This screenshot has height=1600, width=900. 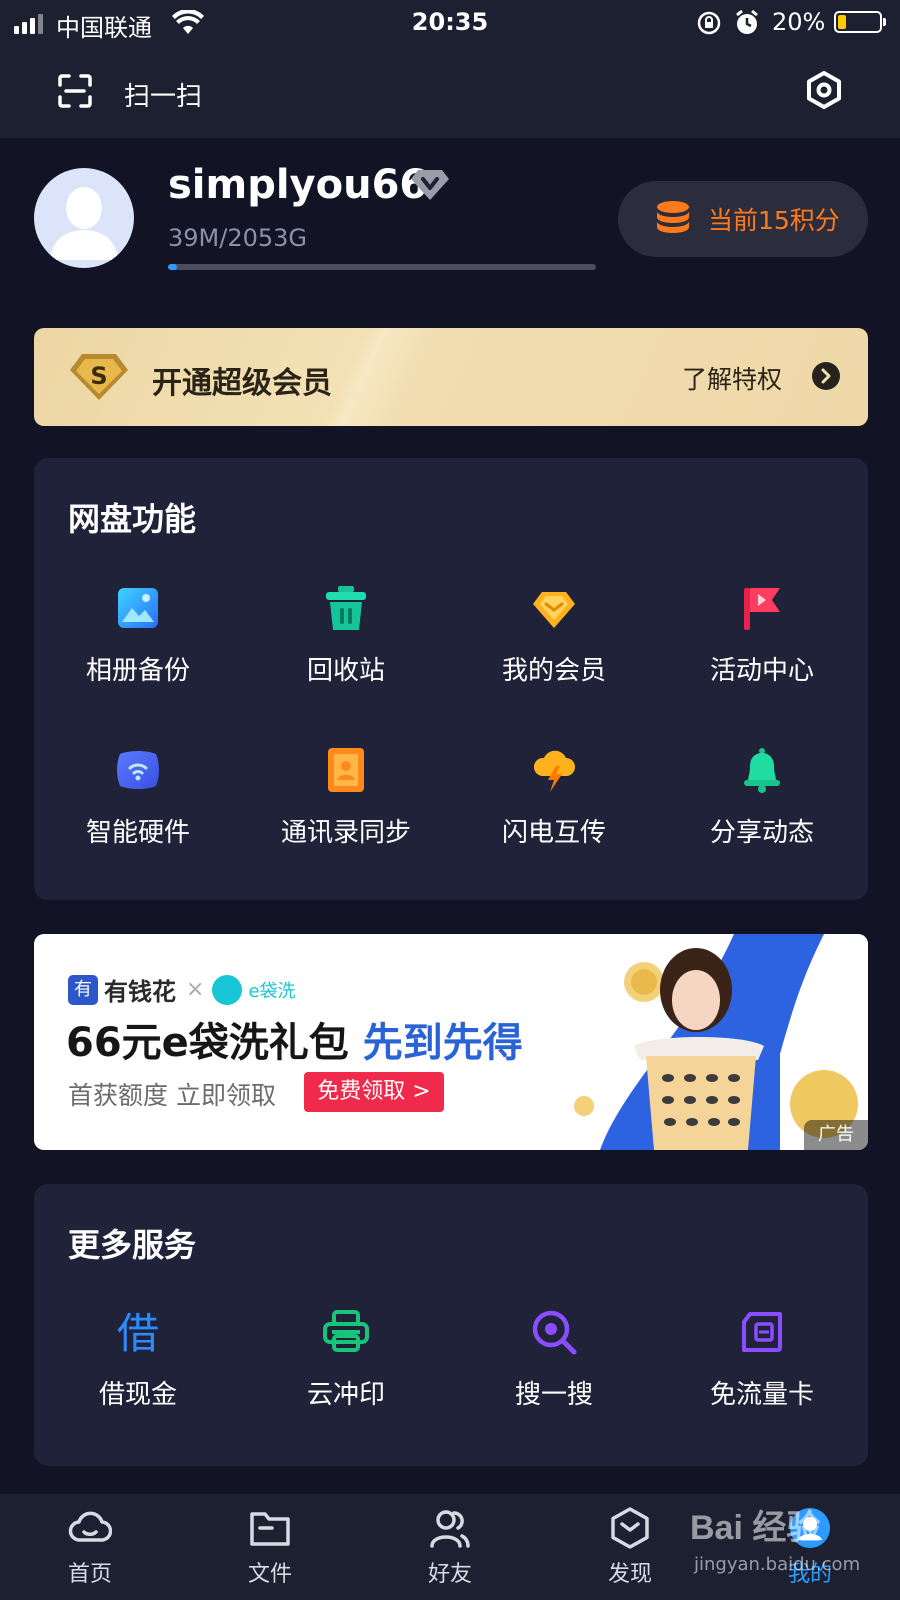 What do you see at coordinates (345, 1395) in the screenshot?
I see `service-label: 云冲印` at bounding box center [345, 1395].